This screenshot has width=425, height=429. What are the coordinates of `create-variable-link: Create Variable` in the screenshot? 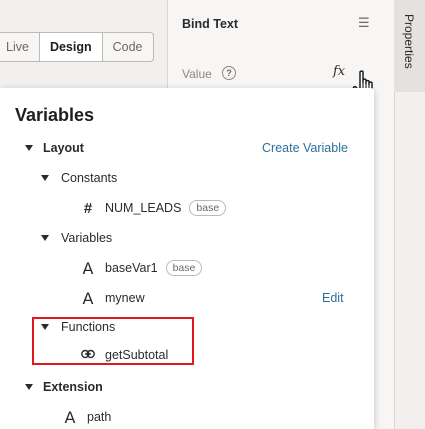 It's located at (305, 148).